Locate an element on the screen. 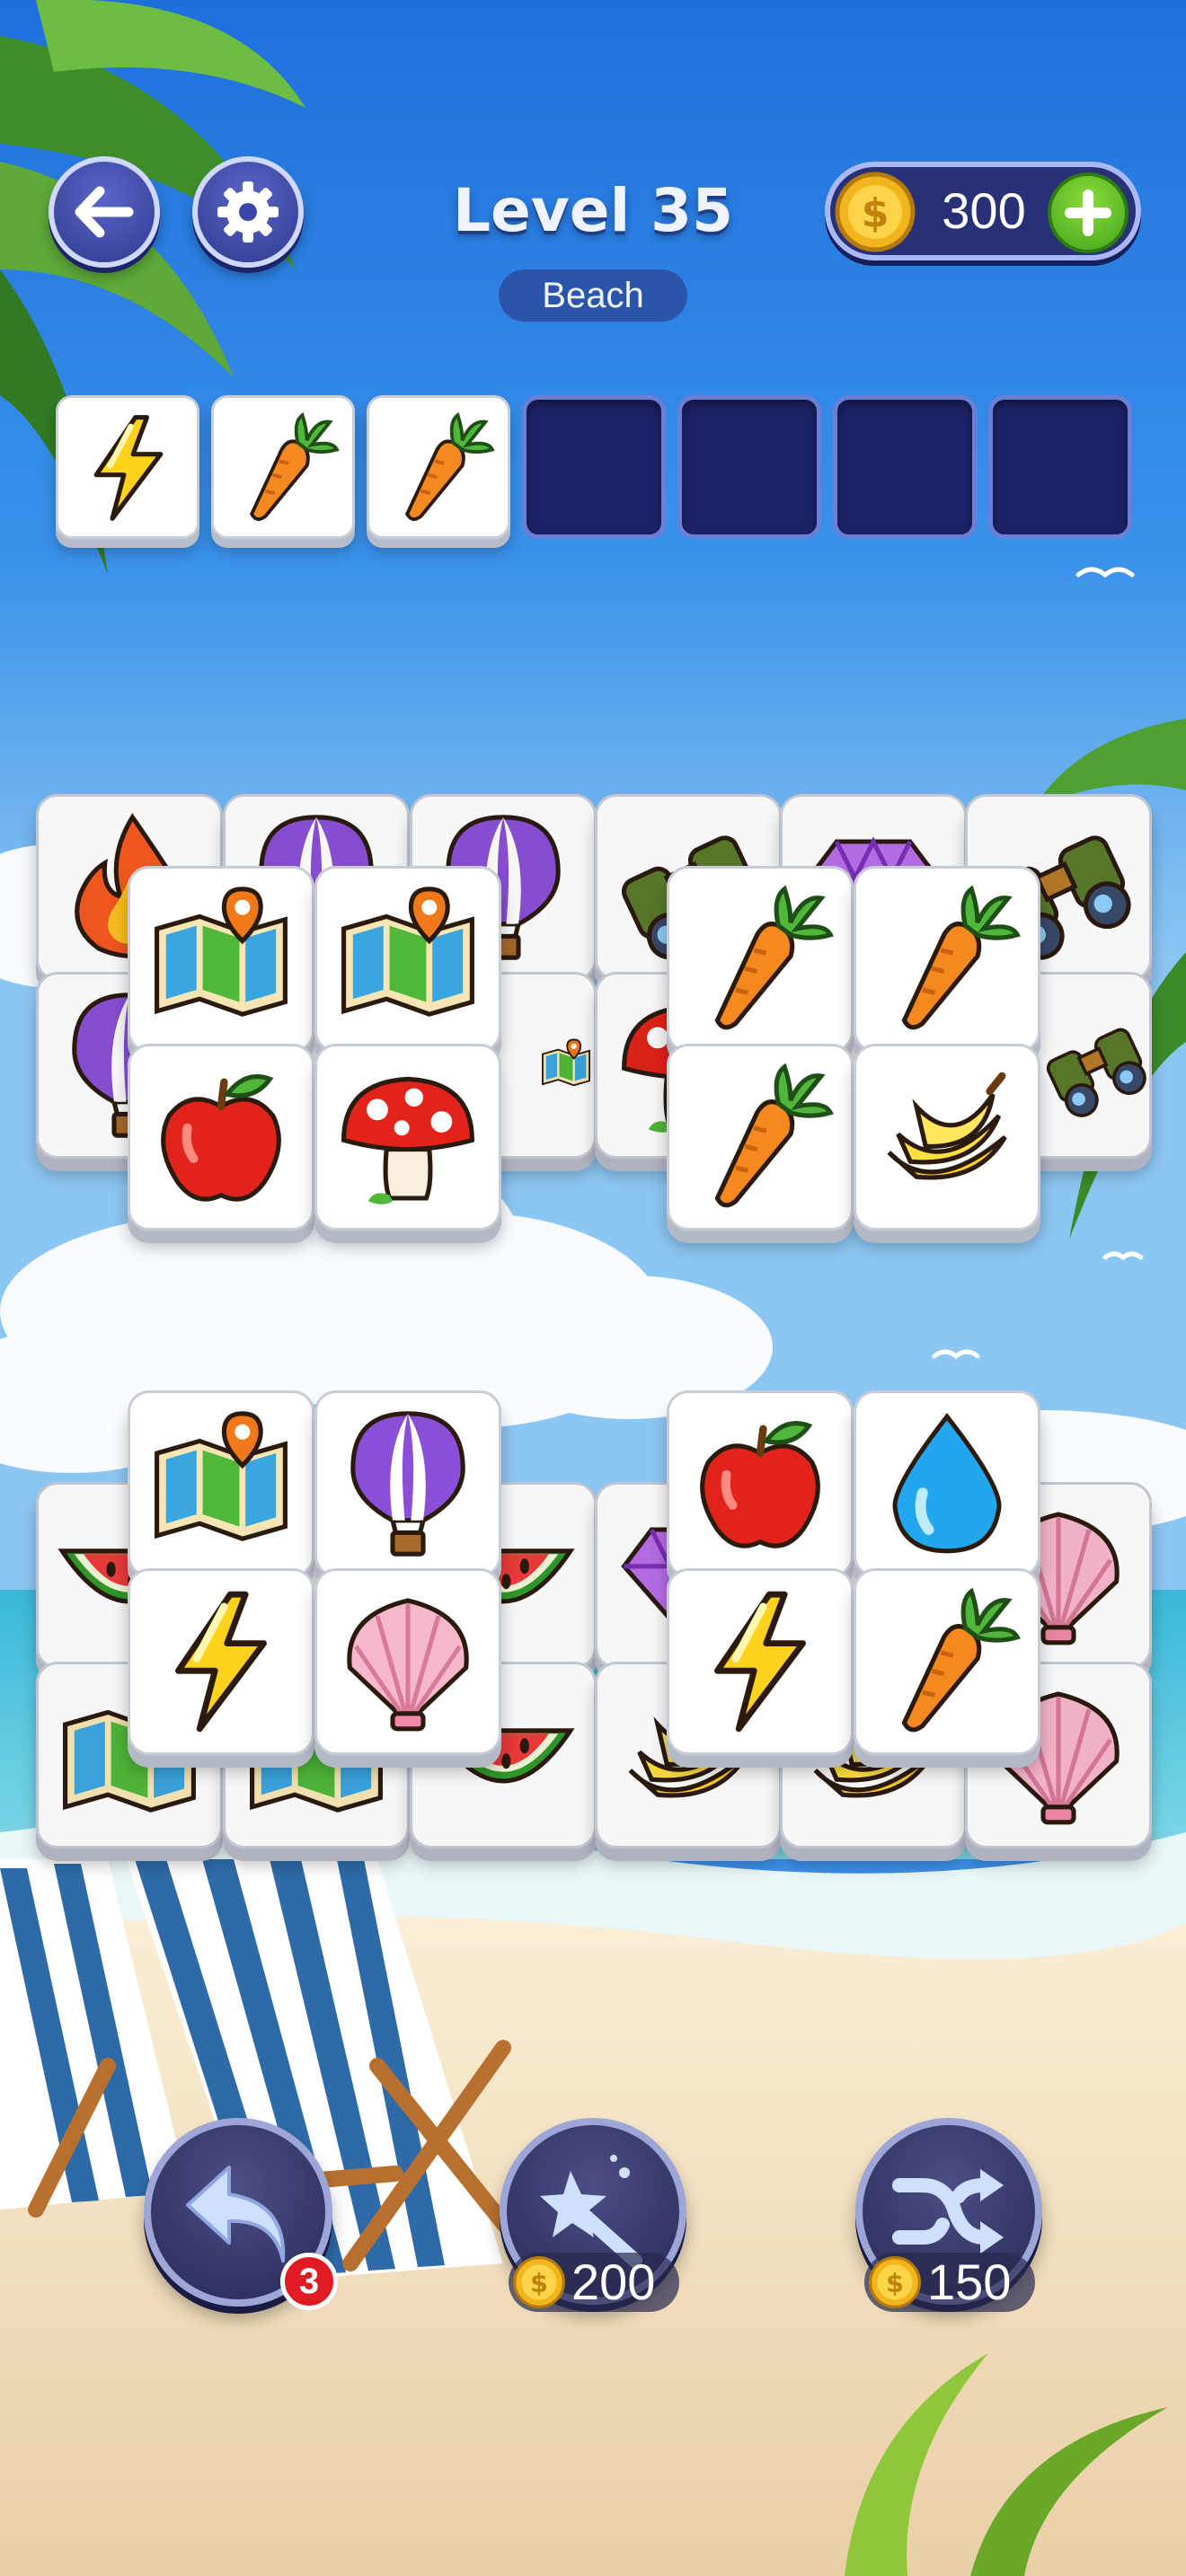 The width and height of the screenshot is (1186, 2576). tile-banana is located at coordinates (947, 1137).